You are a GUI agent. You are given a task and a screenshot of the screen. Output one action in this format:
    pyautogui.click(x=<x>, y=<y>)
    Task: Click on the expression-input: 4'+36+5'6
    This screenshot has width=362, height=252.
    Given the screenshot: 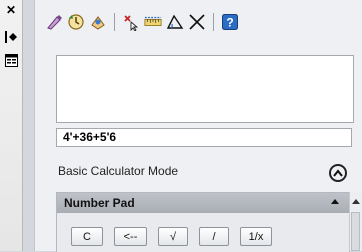 What is the action you would take?
    pyautogui.click(x=204, y=137)
    